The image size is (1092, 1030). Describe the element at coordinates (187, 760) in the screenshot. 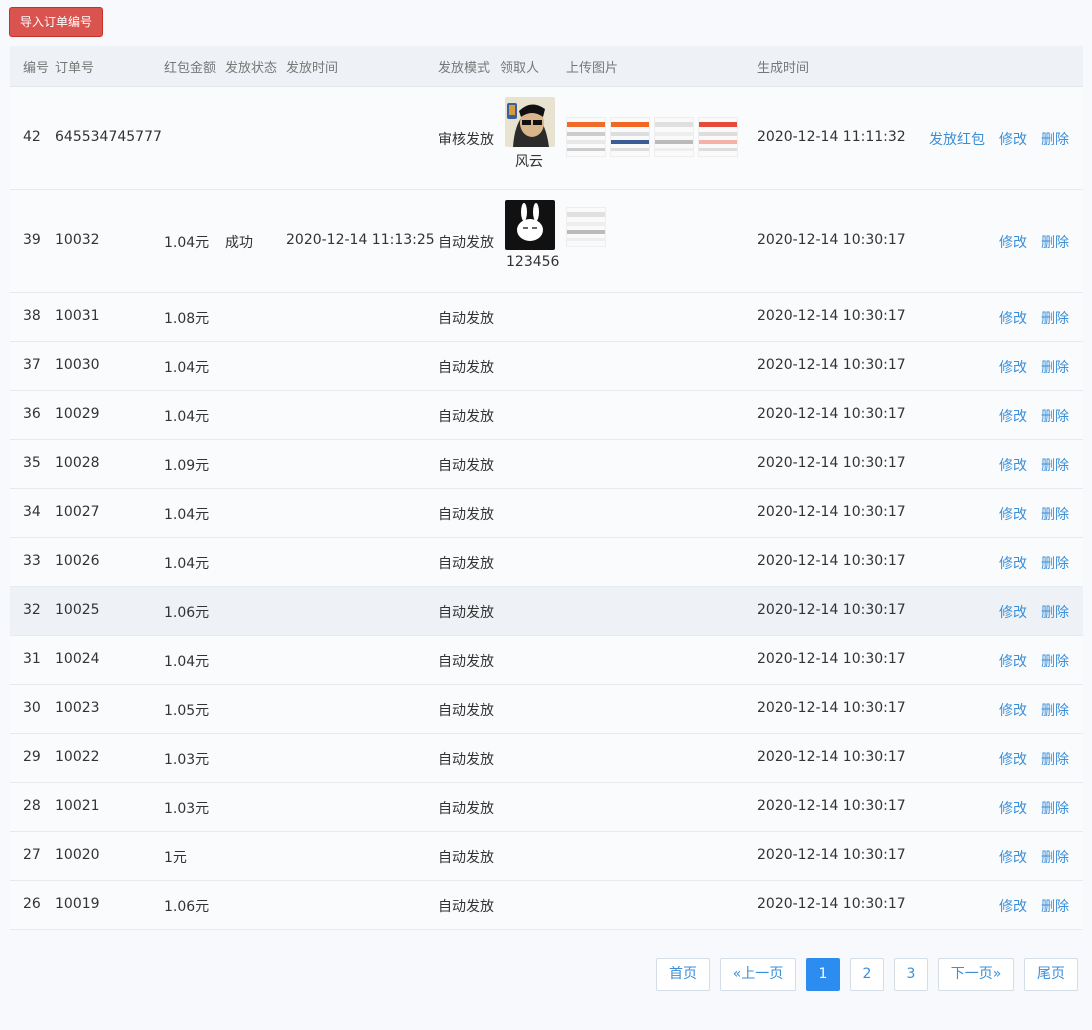

I see `cell-amount: 1.03元` at that location.